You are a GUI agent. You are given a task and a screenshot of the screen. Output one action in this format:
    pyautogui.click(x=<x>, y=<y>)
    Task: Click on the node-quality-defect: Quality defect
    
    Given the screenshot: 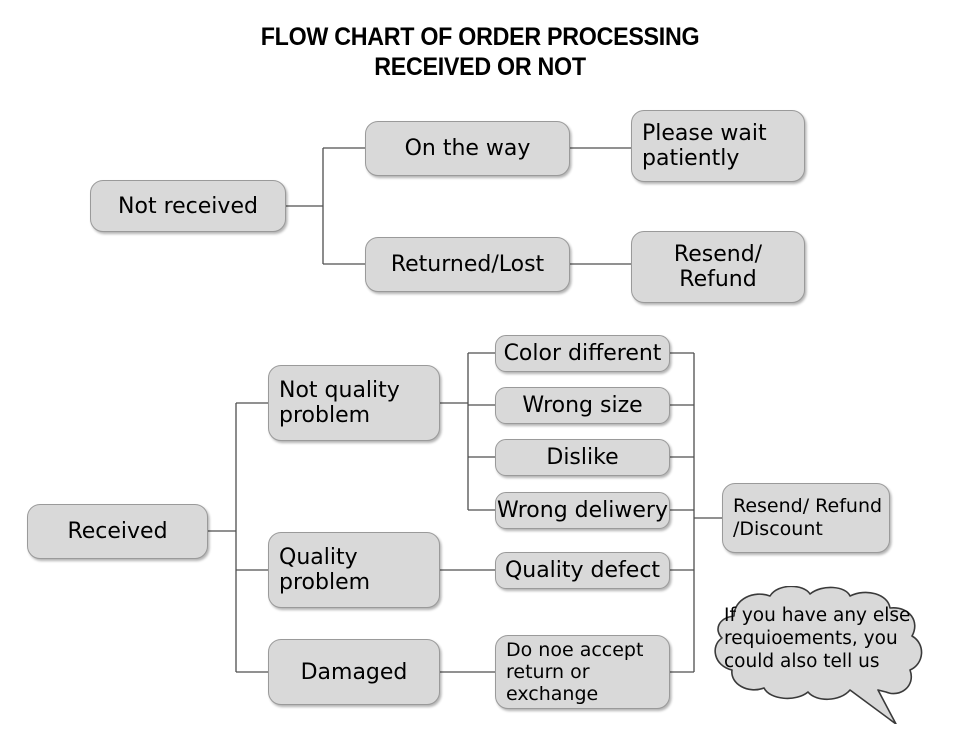 What is the action you would take?
    pyautogui.click(x=582, y=570)
    